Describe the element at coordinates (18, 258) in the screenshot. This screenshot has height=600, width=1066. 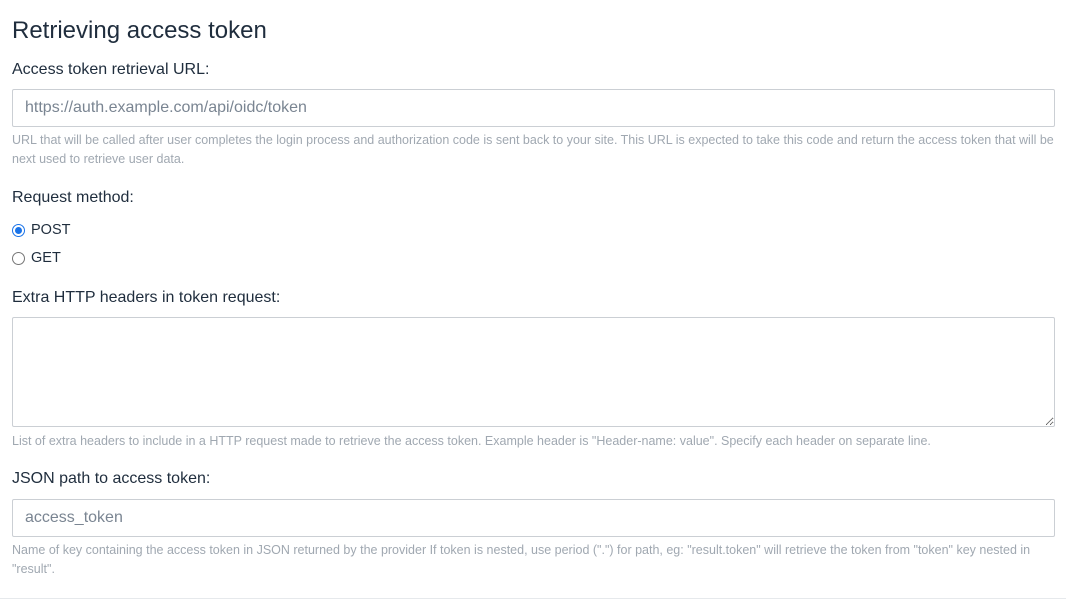
I see `radio-get` at that location.